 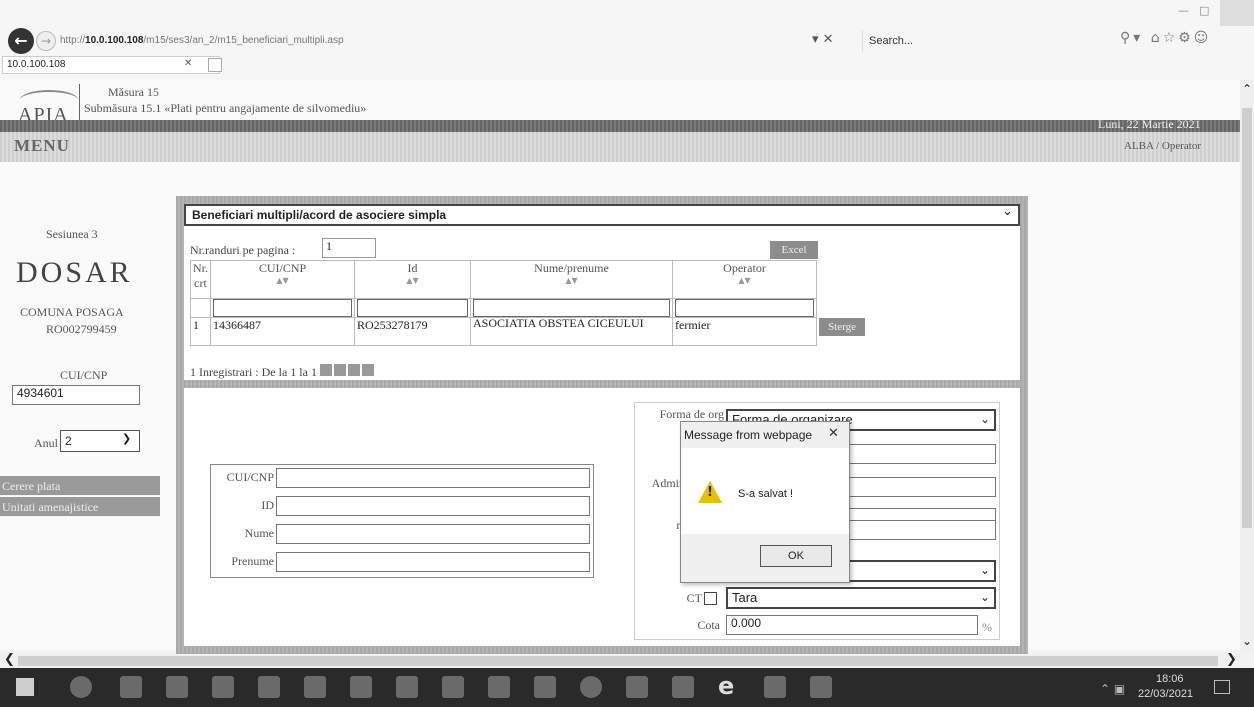 What do you see at coordinates (339, 370) in the screenshot?
I see `prev-page-icon` at bounding box center [339, 370].